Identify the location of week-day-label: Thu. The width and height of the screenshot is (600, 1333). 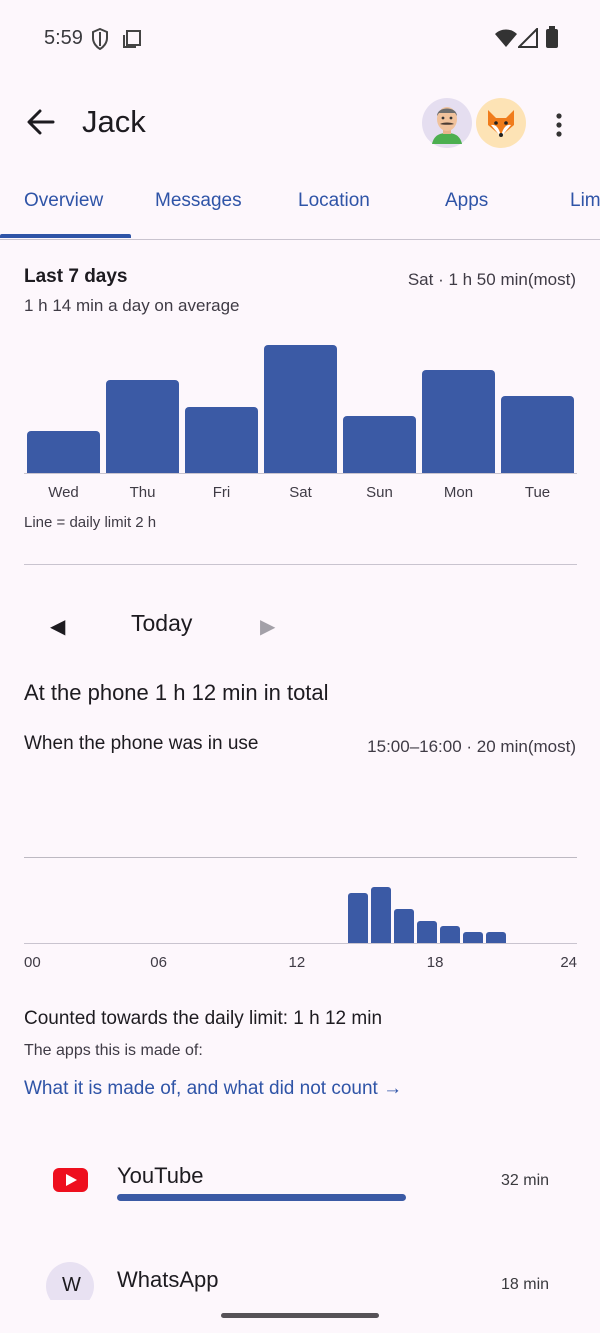
(142, 492).